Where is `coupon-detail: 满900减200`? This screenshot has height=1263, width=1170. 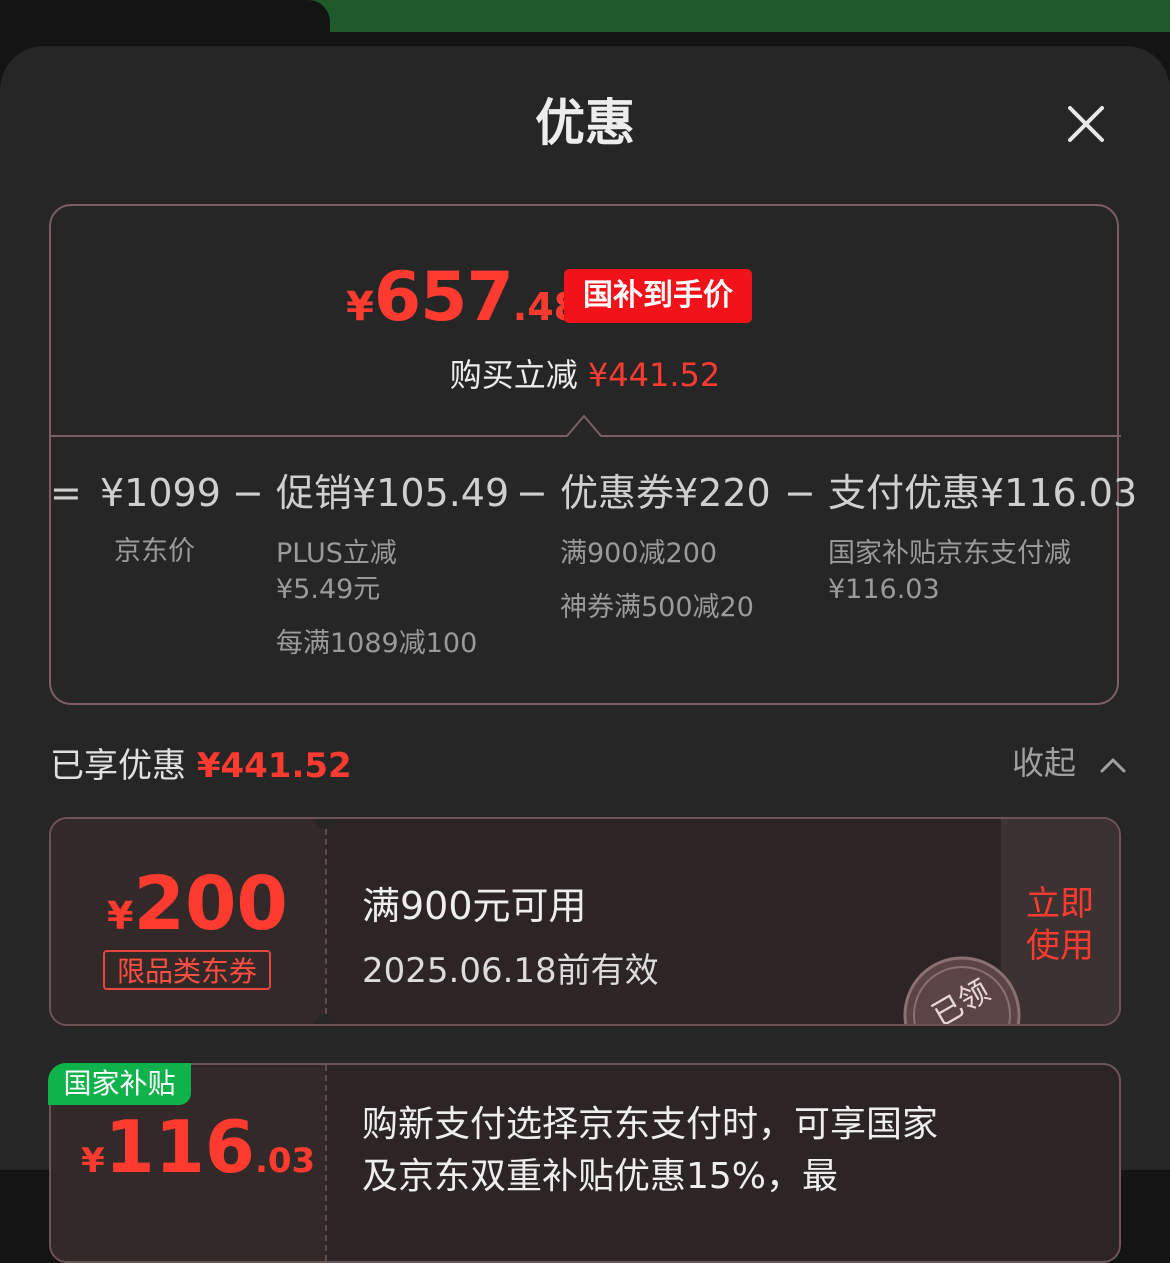
coupon-detail: 满900减200 is located at coordinates (639, 553).